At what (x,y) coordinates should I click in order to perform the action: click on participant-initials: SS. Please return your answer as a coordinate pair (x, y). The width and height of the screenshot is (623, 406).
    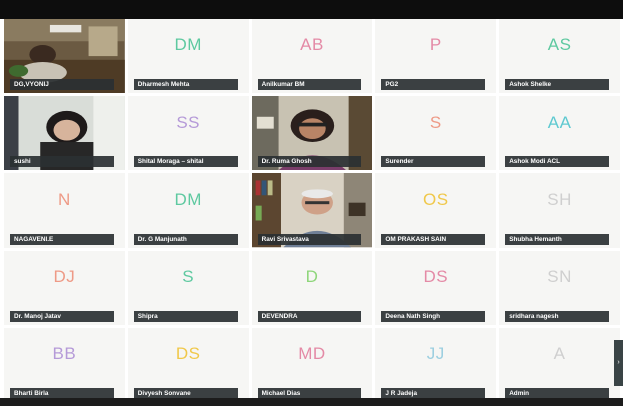
    Looking at the image, I should click on (188, 122).